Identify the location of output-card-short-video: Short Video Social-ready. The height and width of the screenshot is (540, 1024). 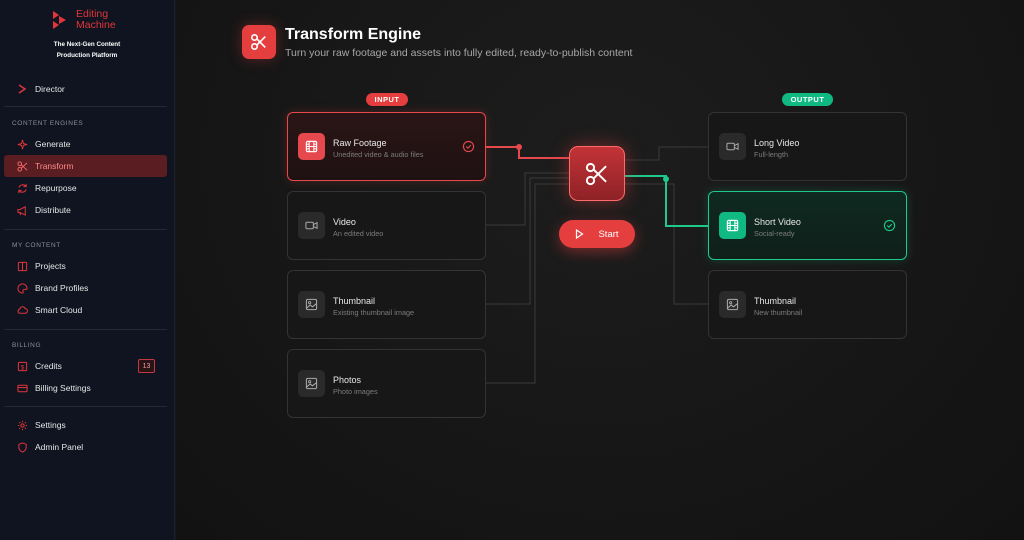
(807, 225).